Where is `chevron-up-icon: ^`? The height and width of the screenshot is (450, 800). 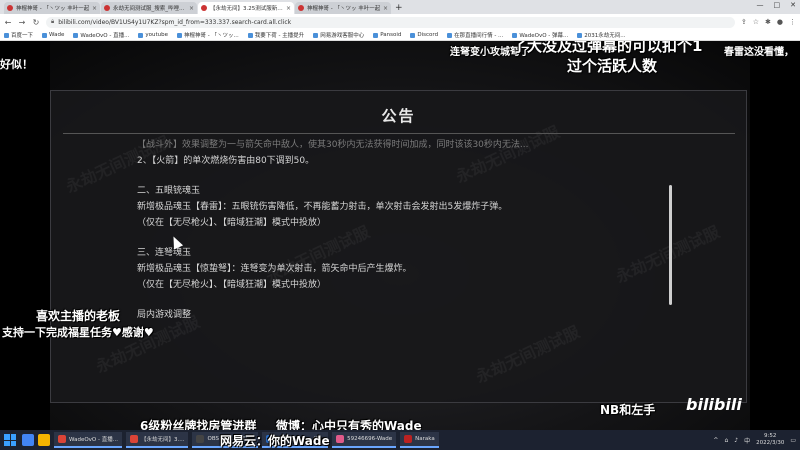
chevron-up-icon: ^ is located at coordinates (715, 440).